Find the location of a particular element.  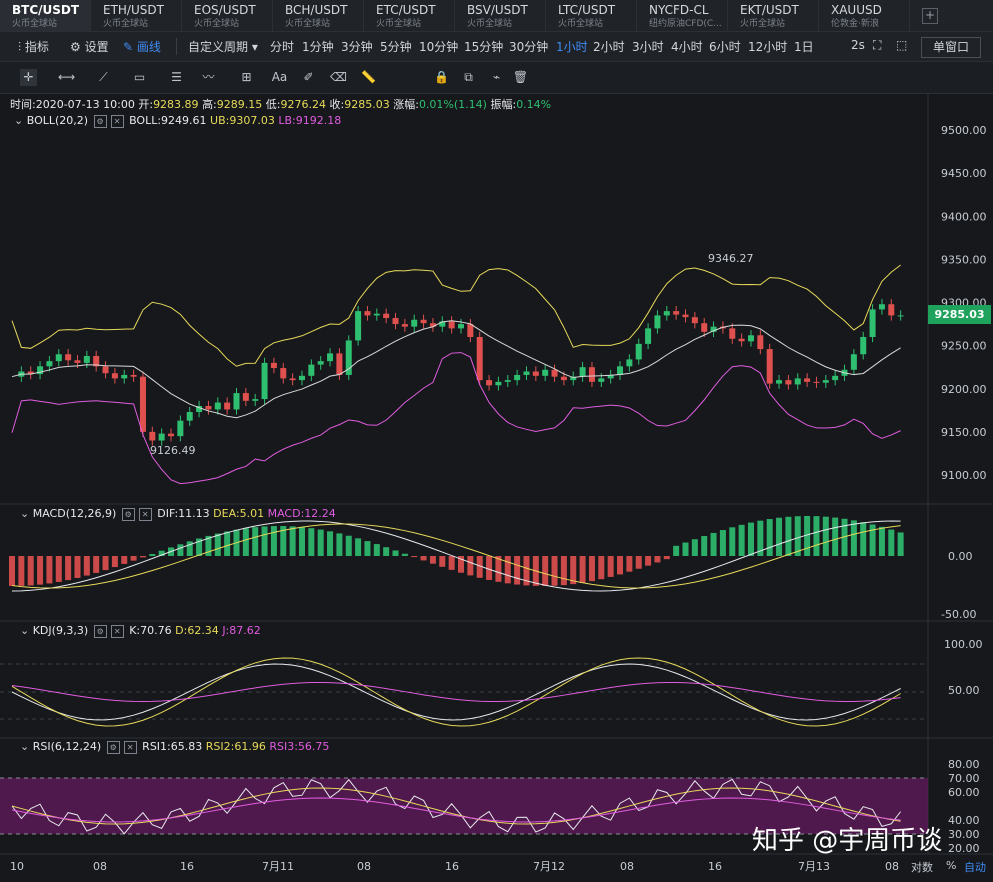

boll-mid-value: BOLL:9249.61 is located at coordinates (168, 120).